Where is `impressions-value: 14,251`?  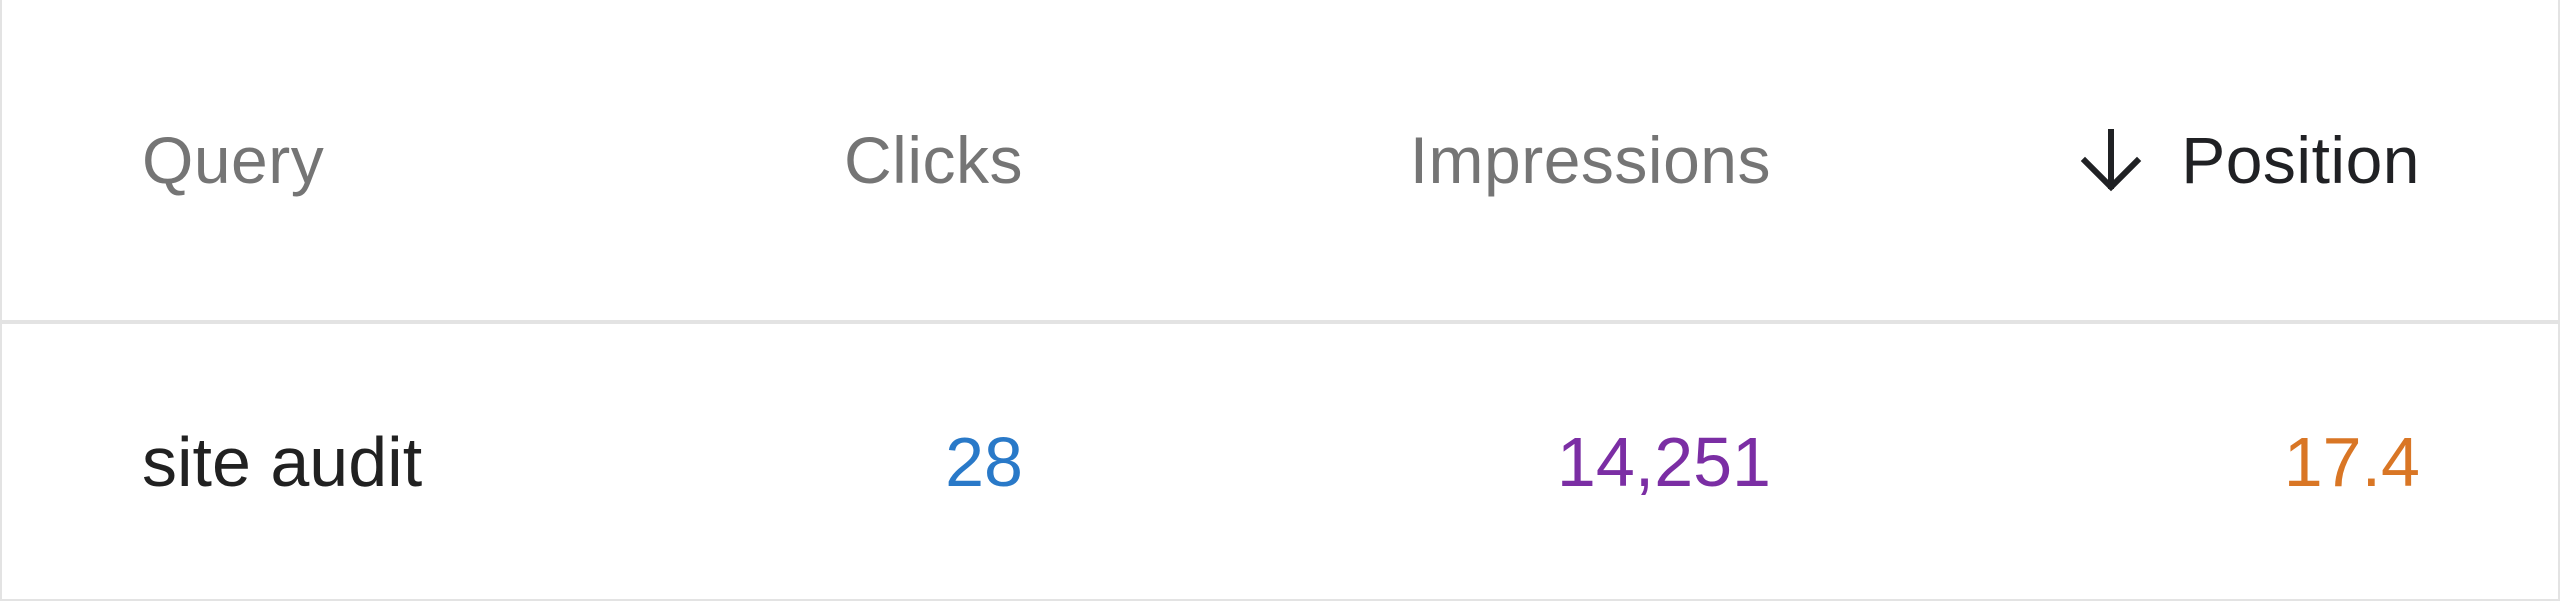 impressions-value: 14,251 is located at coordinates (1663, 461).